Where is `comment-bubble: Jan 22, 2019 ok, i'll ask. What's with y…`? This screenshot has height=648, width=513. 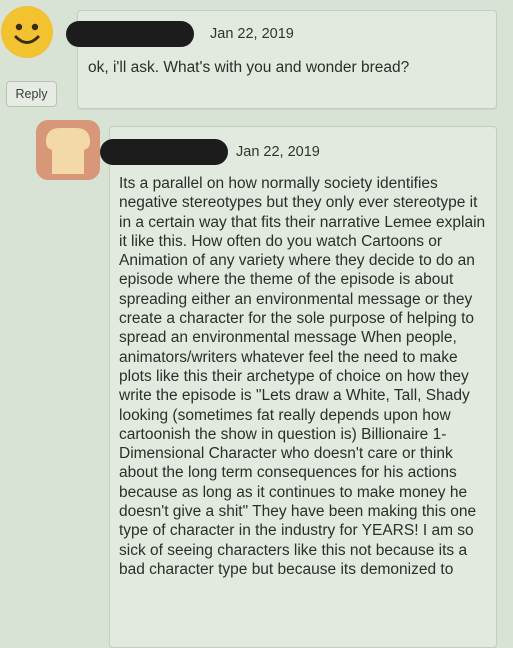 comment-bubble: Jan 22, 2019 ok, i'll ask. What's with y… is located at coordinates (281, 59).